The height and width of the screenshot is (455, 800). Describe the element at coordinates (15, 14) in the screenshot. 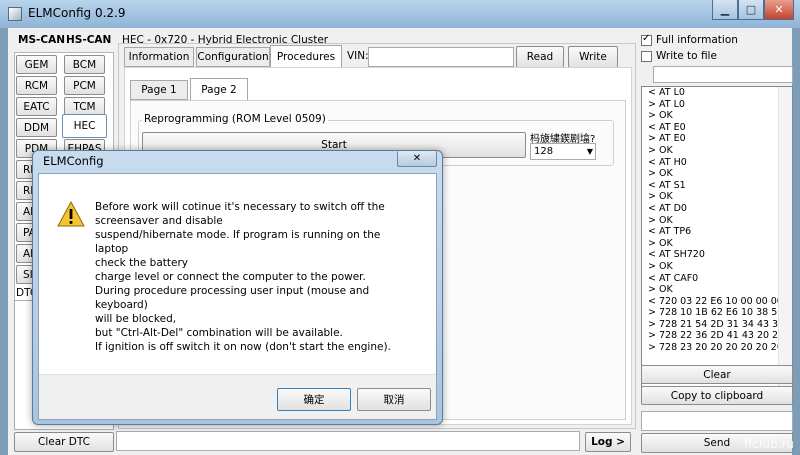

I see `app-icon` at that location.